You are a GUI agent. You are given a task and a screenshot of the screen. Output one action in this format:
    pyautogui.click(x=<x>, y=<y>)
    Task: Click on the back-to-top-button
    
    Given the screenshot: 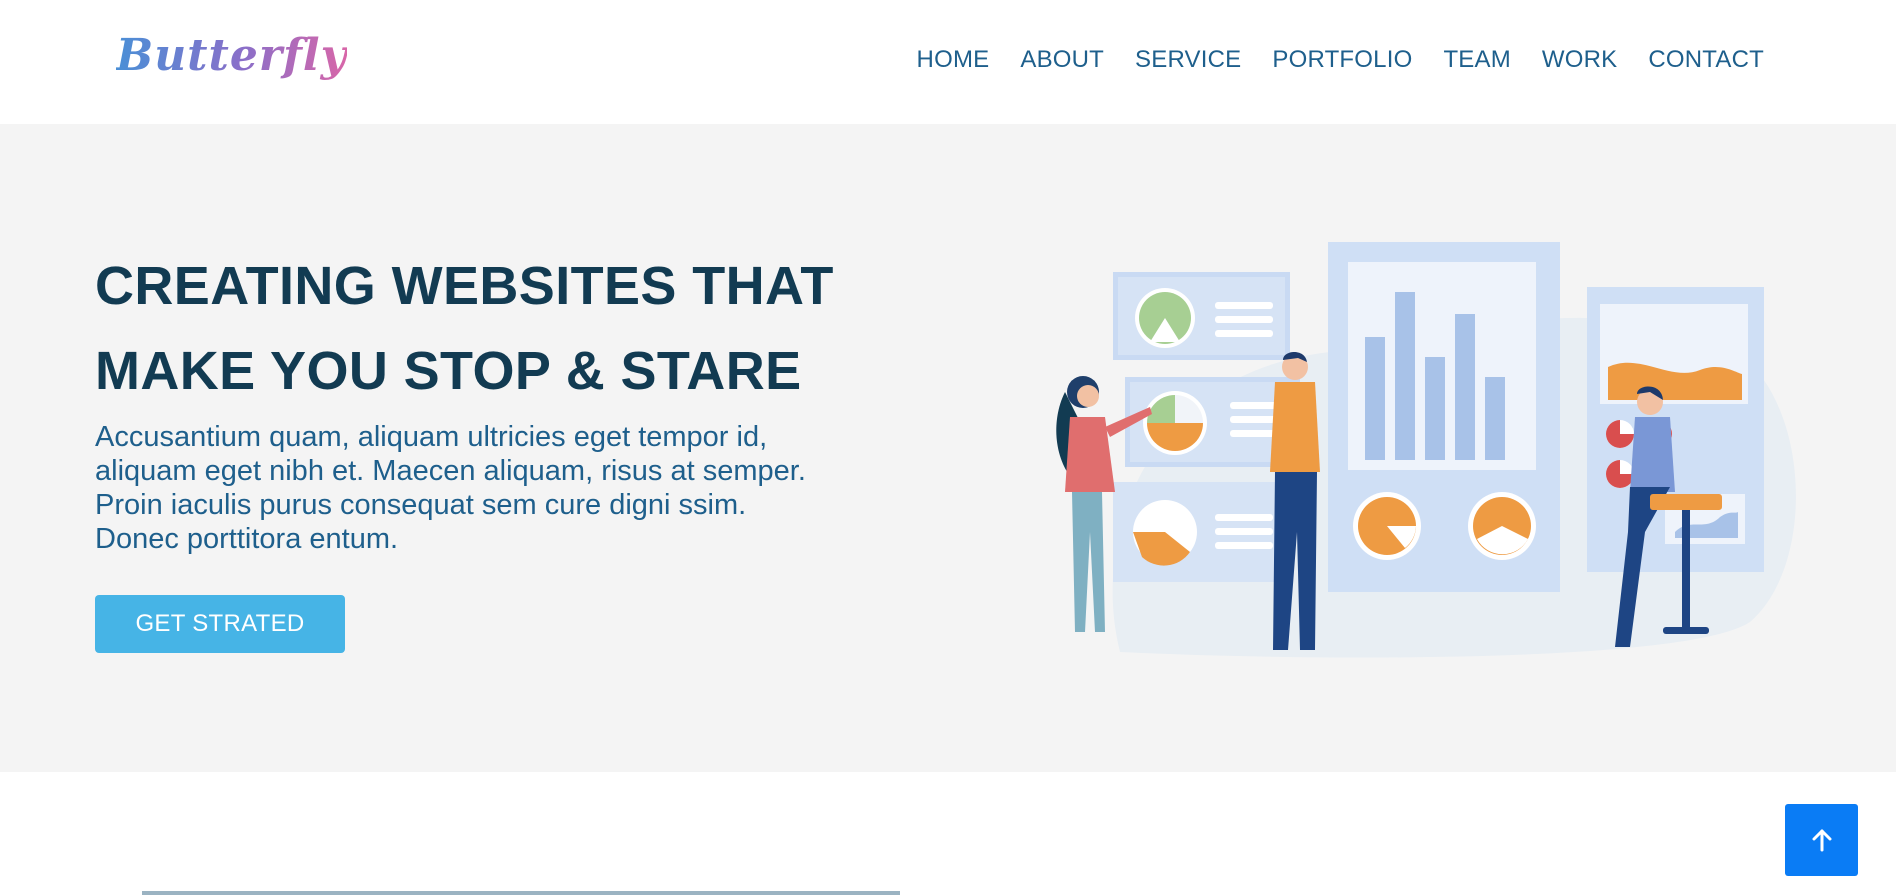 What is the action you would take?
    pyautogui.click(x=1821, y=840)
    